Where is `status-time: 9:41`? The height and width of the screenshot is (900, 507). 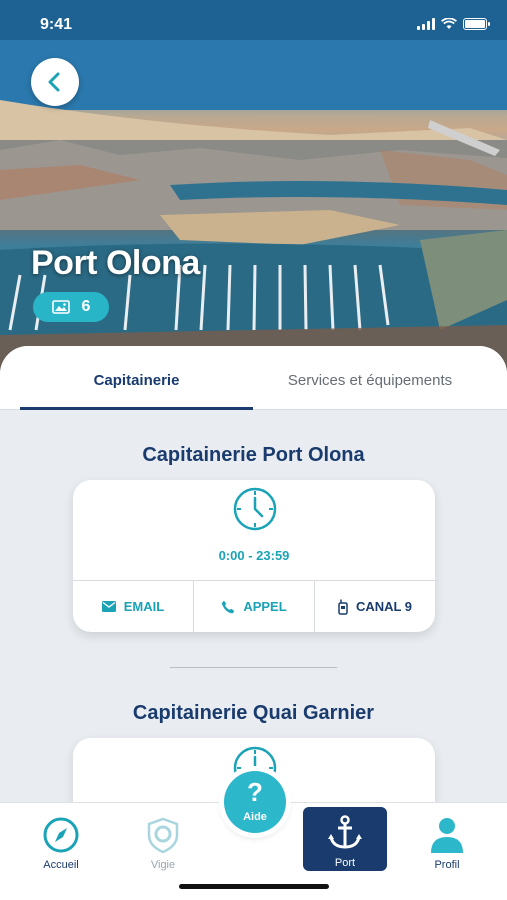
status-time: 9:41 is located at coordinates (56, 24).